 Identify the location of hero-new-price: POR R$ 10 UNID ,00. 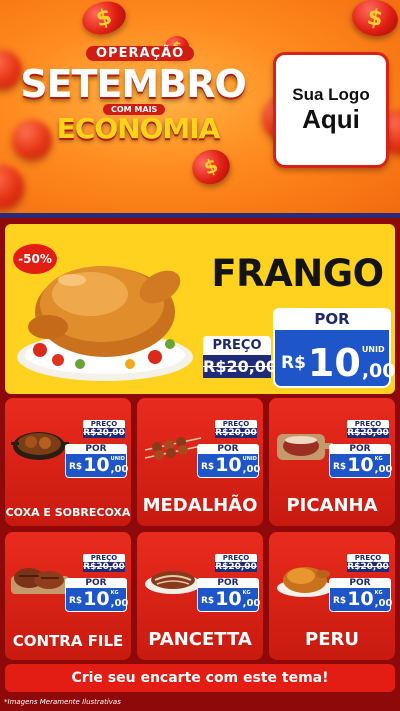
(334, 348).